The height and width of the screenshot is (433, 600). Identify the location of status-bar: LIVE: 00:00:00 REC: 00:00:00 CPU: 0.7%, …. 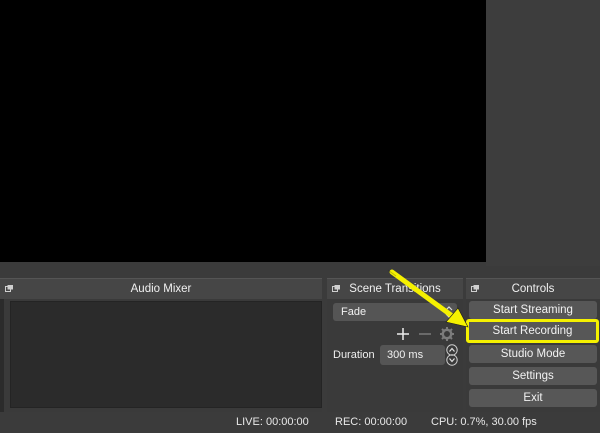
(300, 422).